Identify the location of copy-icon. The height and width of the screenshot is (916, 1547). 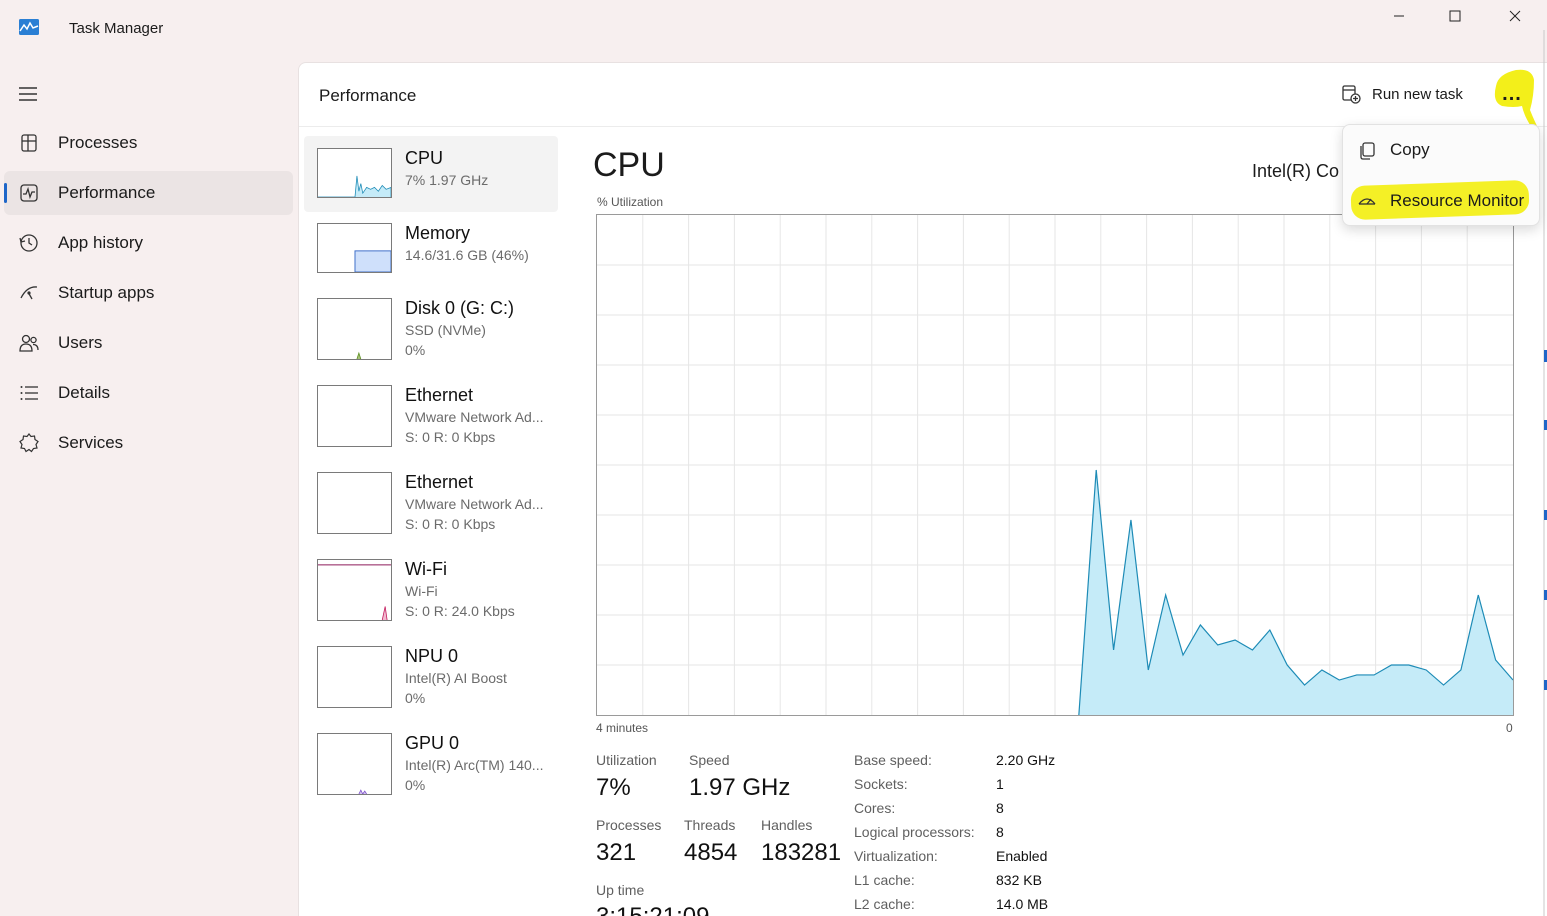
(1367, 151).